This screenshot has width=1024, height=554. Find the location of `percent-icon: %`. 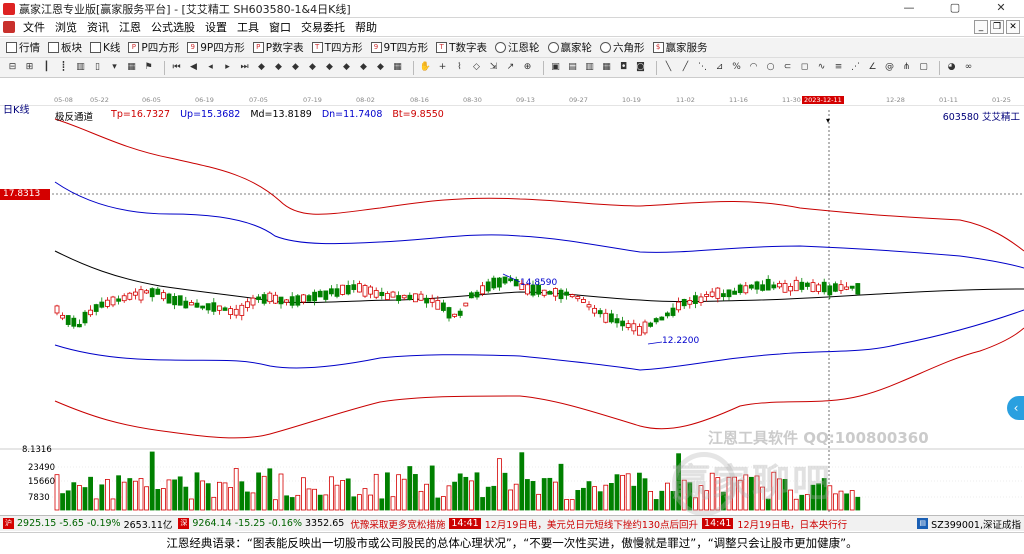

percent-icon: % is located at coordinates (736, 67).